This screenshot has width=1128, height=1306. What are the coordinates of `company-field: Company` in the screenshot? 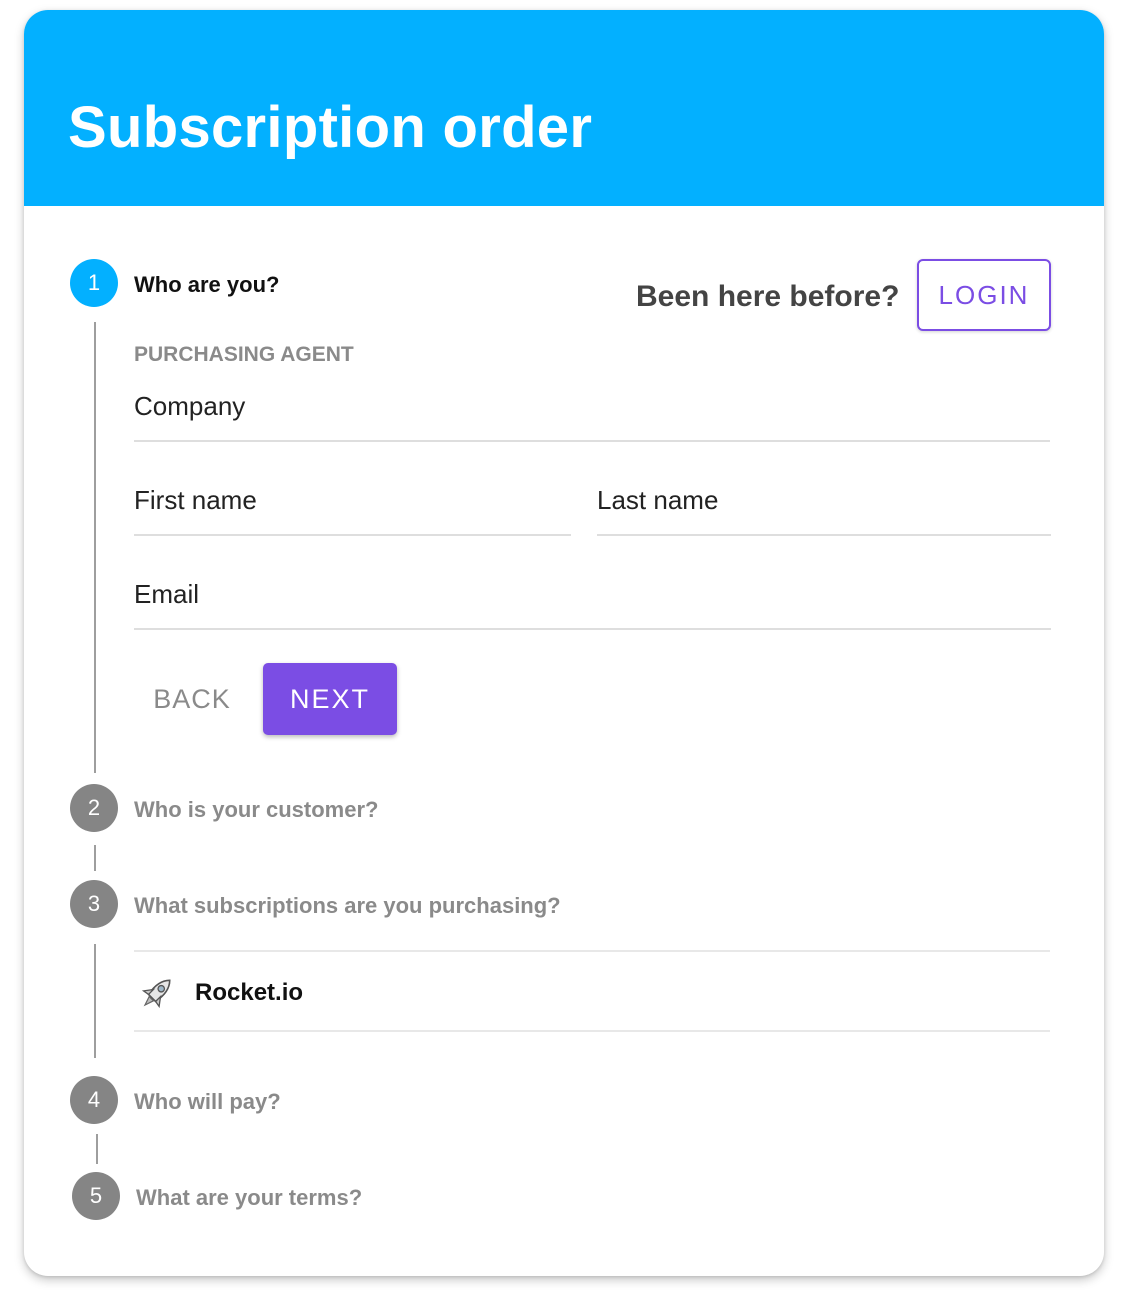 It's located at (592, 406).